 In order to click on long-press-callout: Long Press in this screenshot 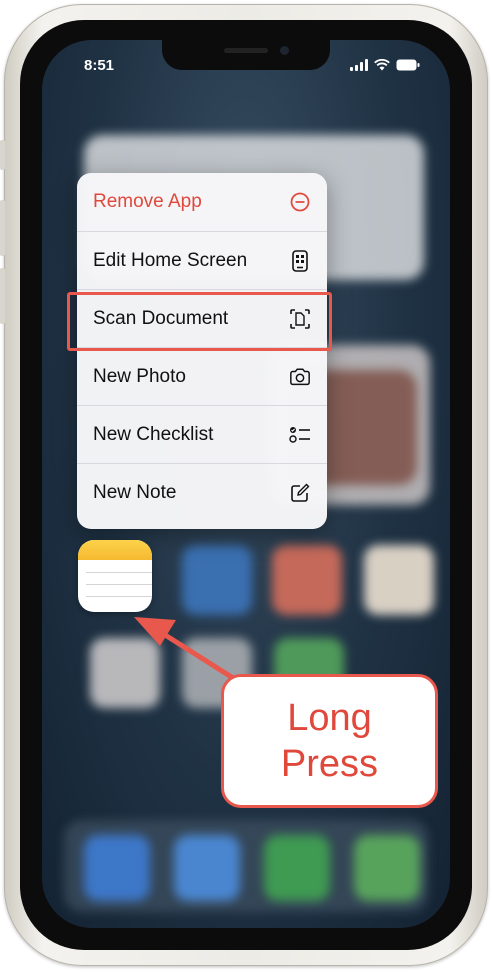, I will do `click(329, 741)`.